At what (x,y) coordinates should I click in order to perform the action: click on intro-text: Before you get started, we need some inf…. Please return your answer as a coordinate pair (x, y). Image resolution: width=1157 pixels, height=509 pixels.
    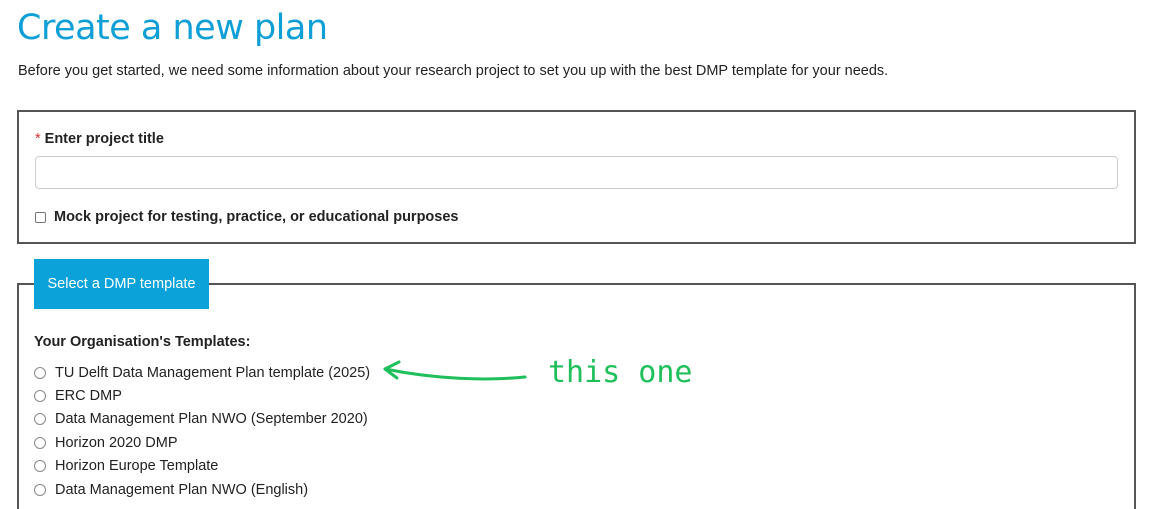
    Looking at the image, I should click on (453, 71).